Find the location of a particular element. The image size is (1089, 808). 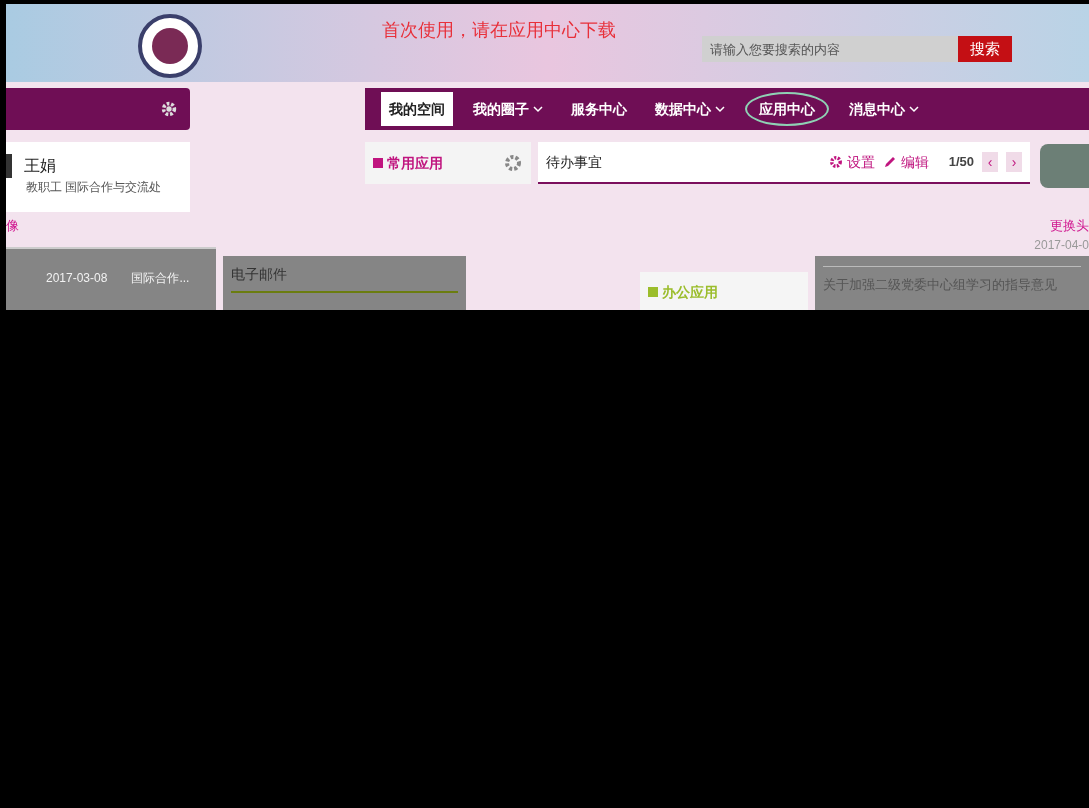

news-date: 2017-04-0 is located at coordinates (1061, 245).